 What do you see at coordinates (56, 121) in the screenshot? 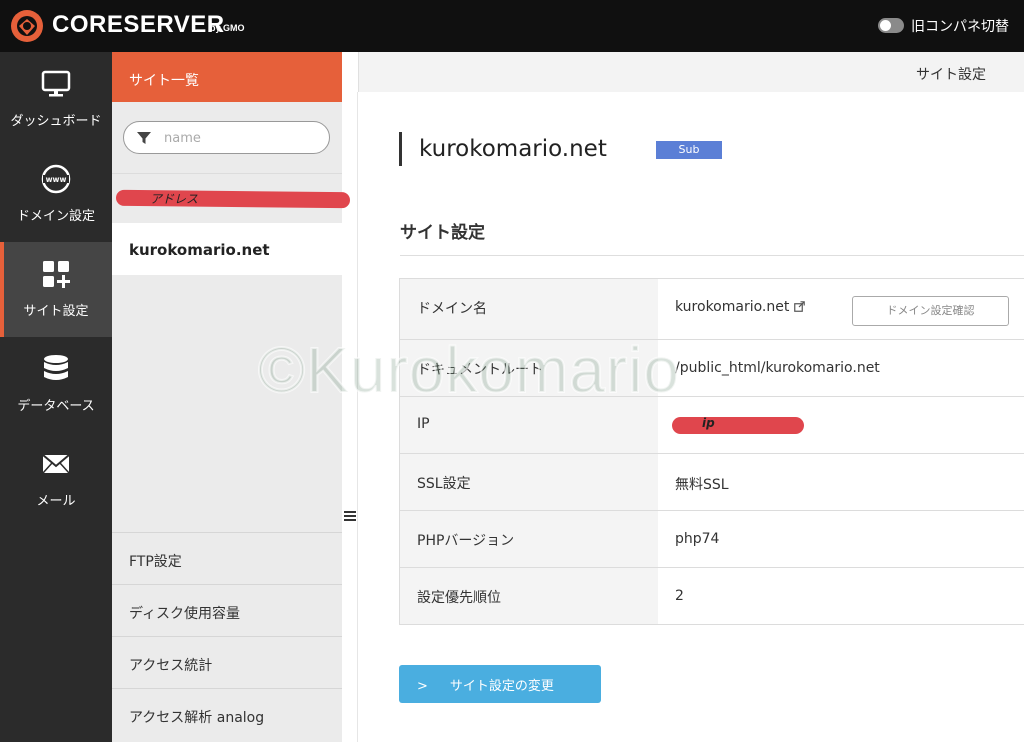
I see `nav-label: ダッシュボード` at bounding box center [56, 121].